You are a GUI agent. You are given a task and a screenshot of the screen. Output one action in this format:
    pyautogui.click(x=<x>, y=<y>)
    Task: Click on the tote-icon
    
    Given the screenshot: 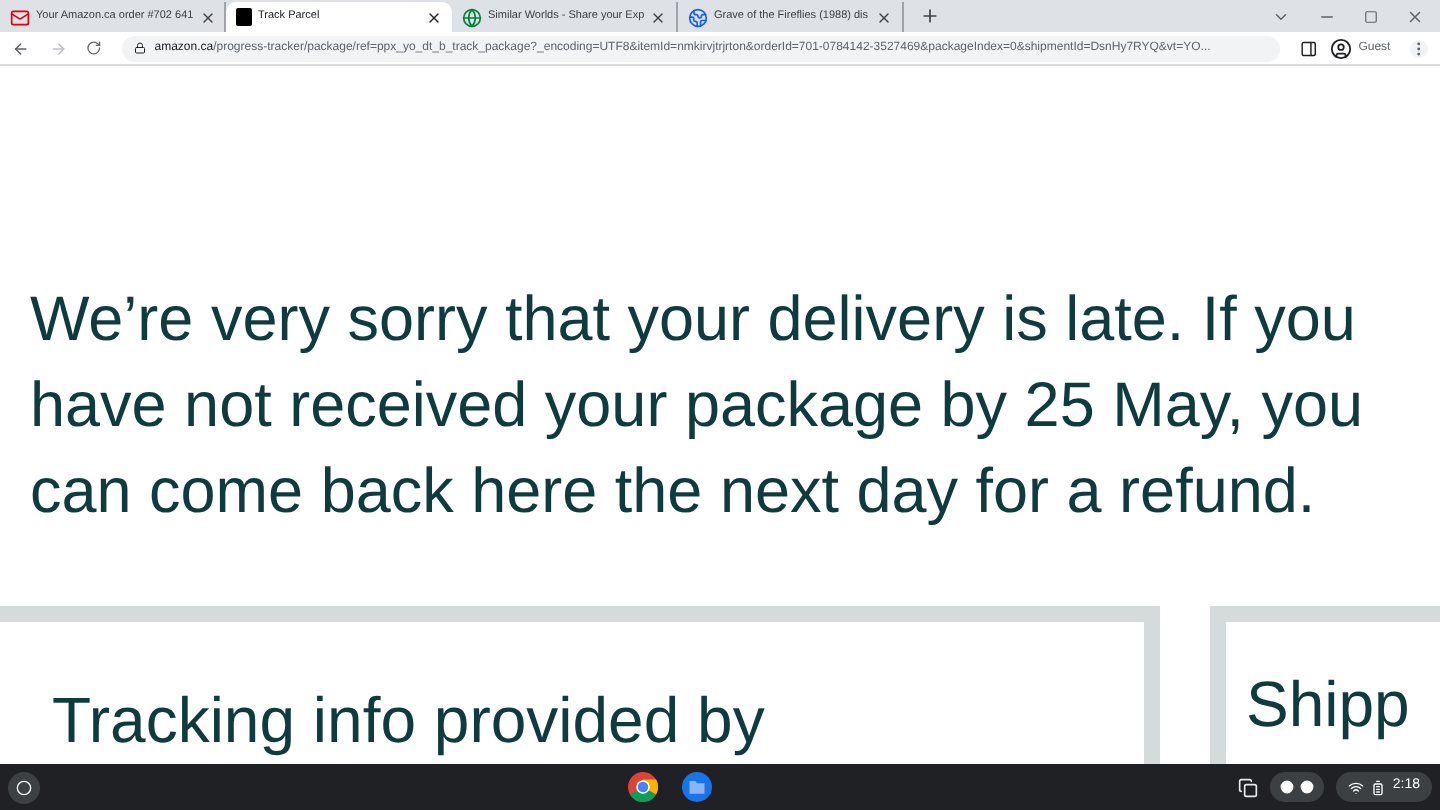 What is the action you would take?
    pyautogui.click(x=1248, y=787)
    